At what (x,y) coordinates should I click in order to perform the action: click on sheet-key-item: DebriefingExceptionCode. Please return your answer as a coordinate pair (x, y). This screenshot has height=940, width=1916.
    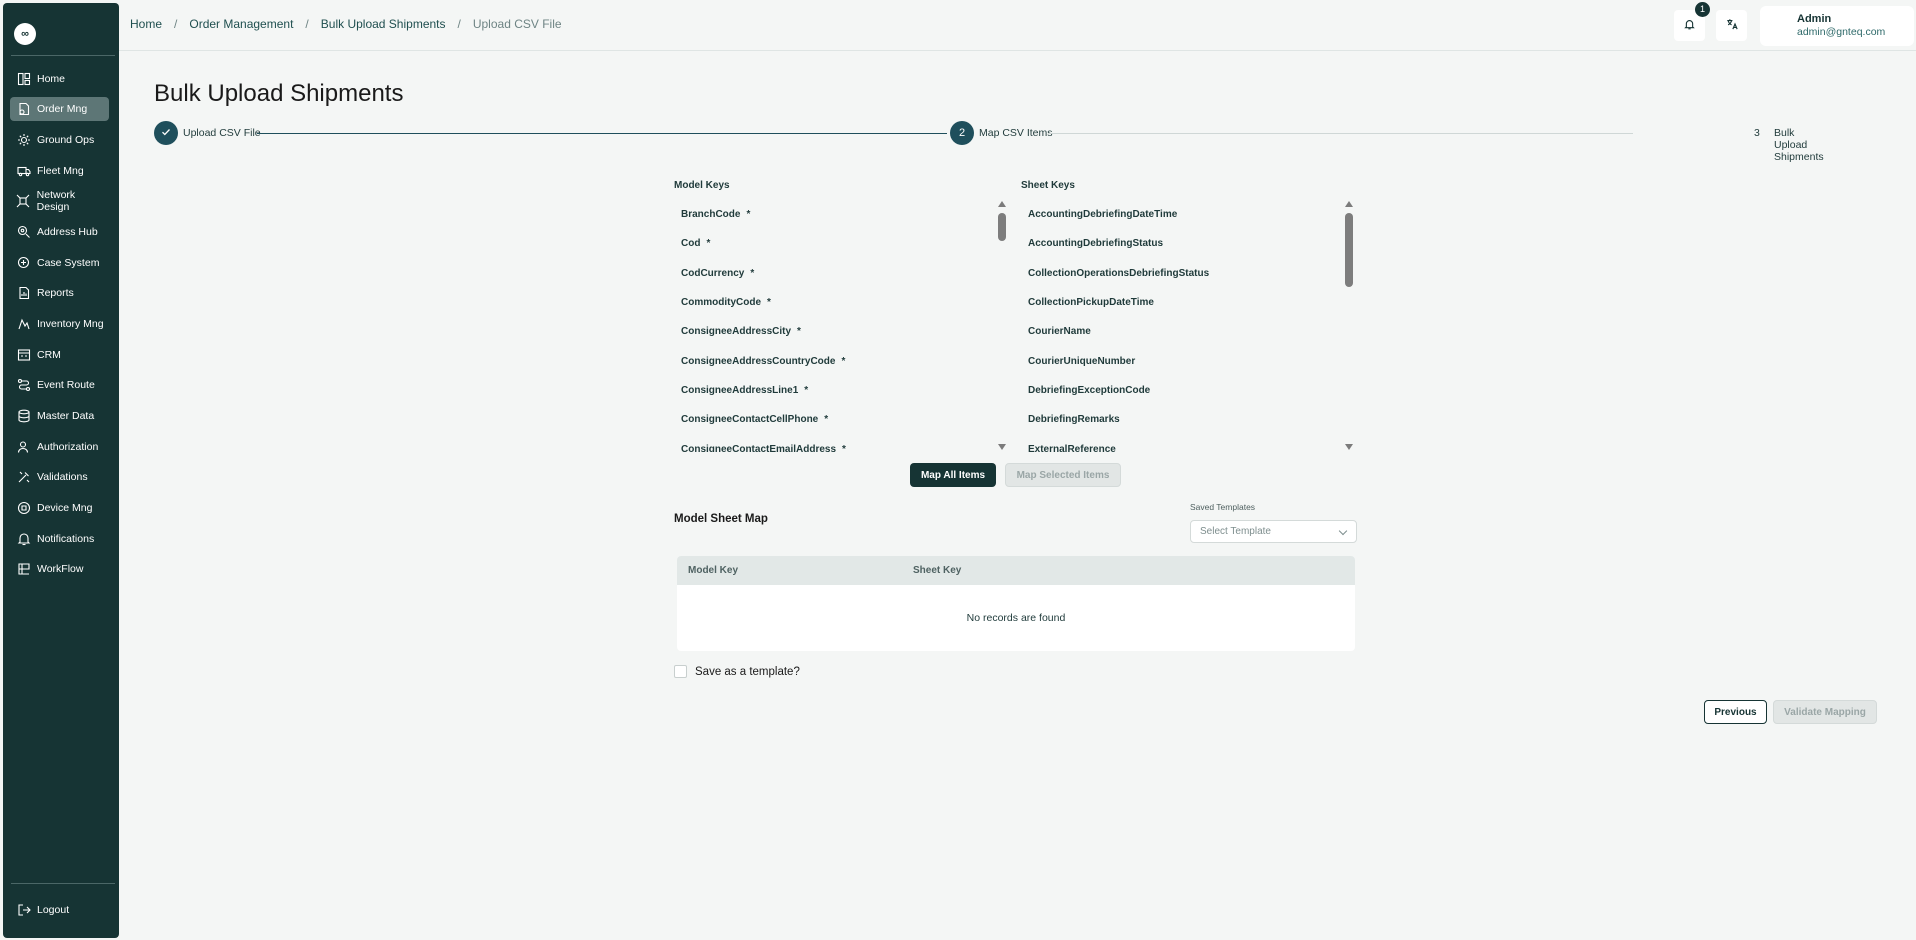
    Looking at the image, I should click on (1180, 390).